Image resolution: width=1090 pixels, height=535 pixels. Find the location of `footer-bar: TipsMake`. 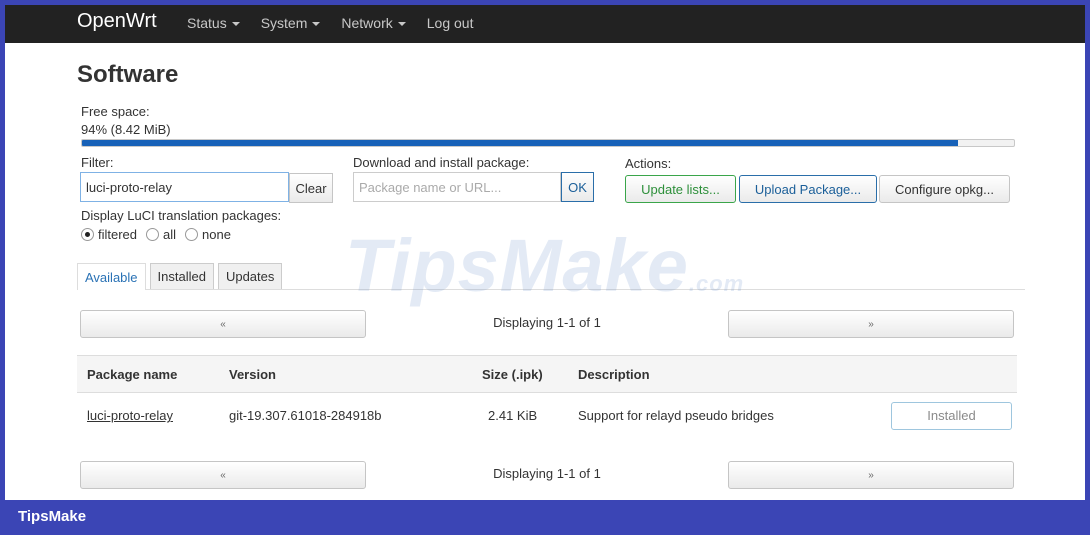

footer-bar: TipsMake is located at coordinates (545, 517).